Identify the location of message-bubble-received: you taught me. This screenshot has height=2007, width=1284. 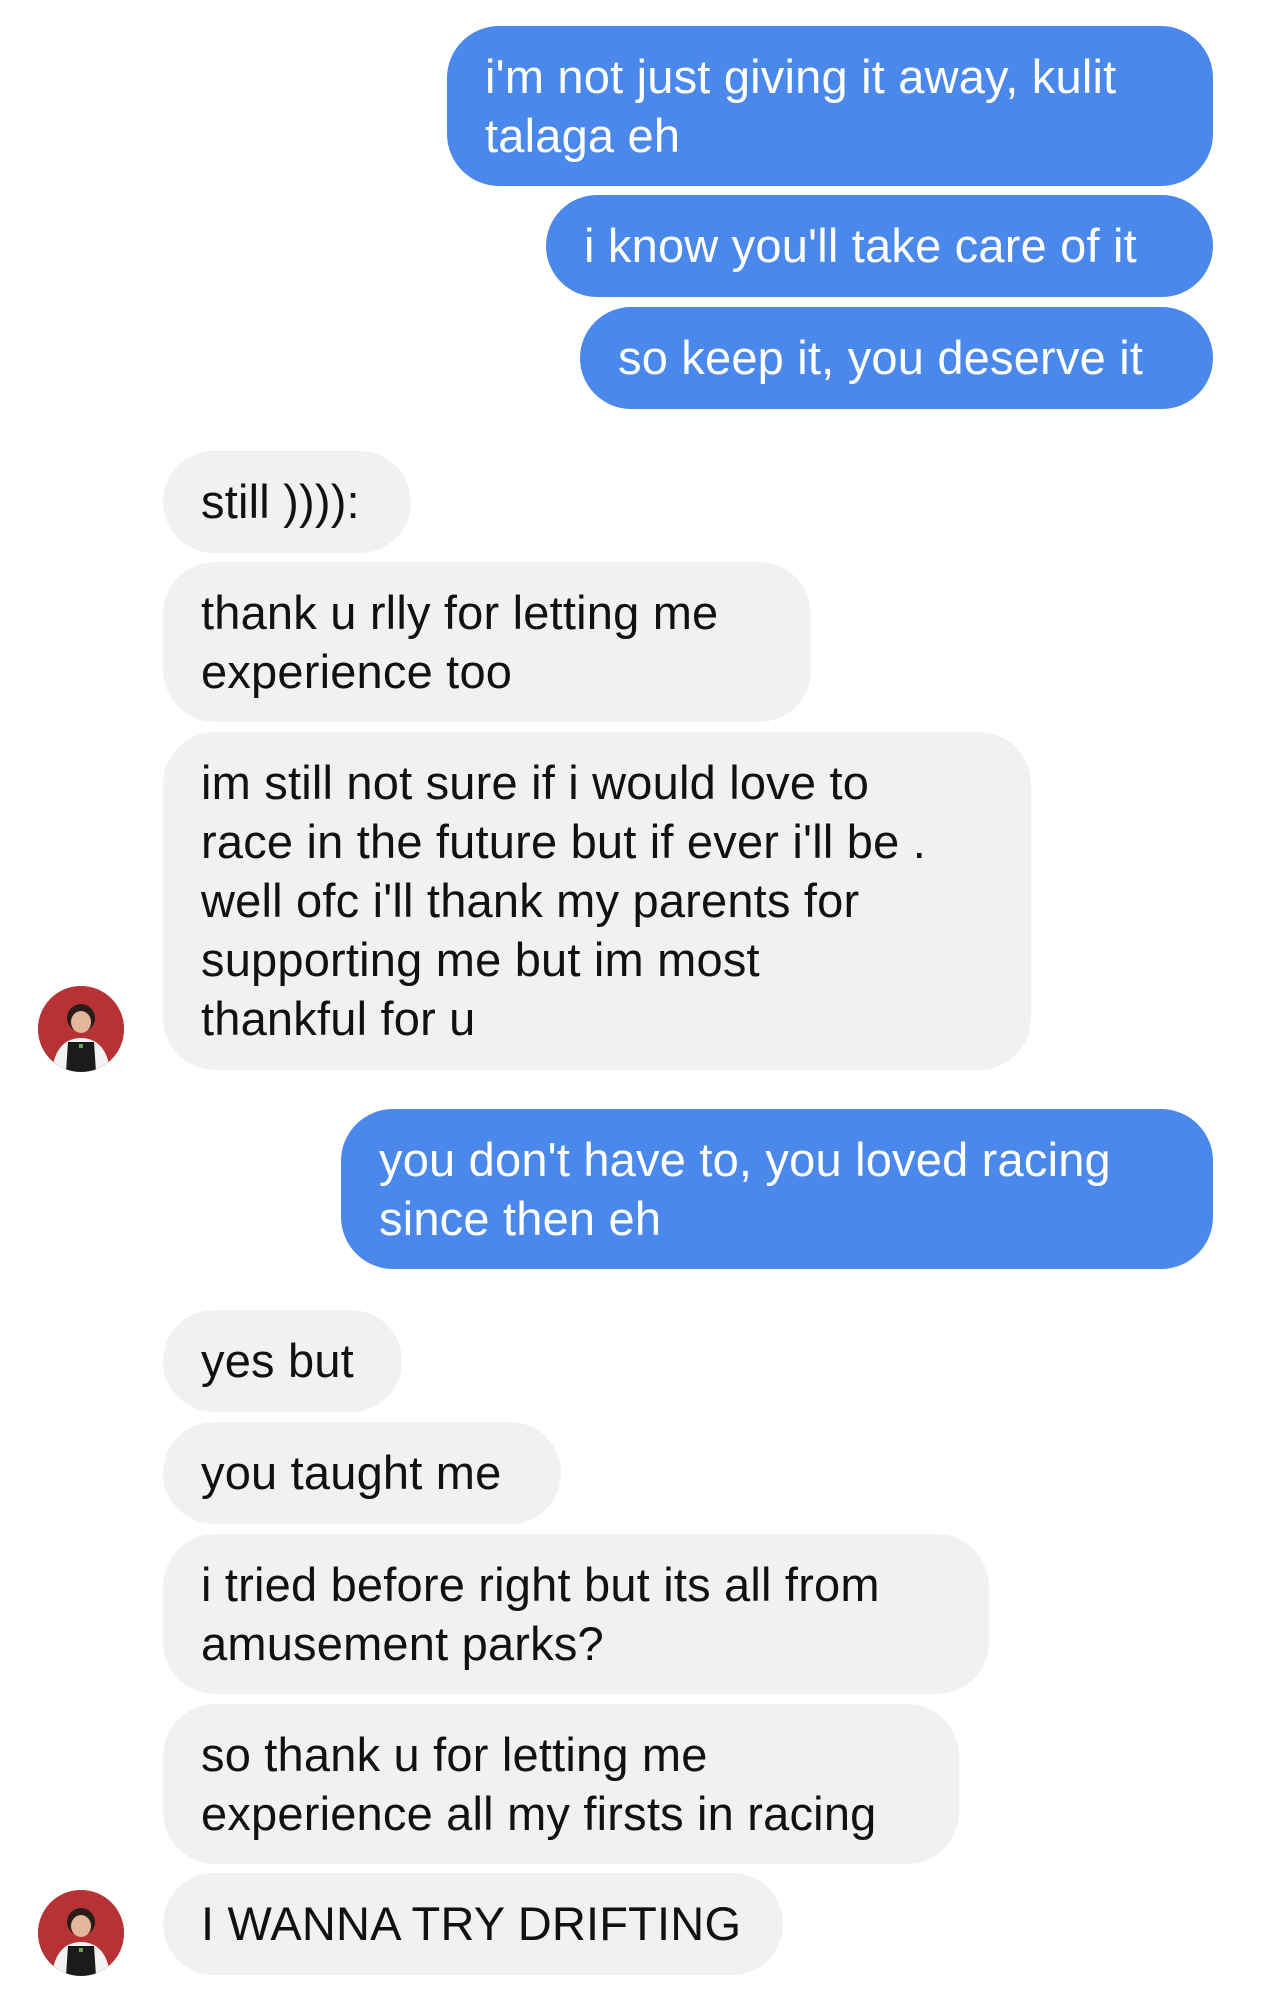
(362, 1473).